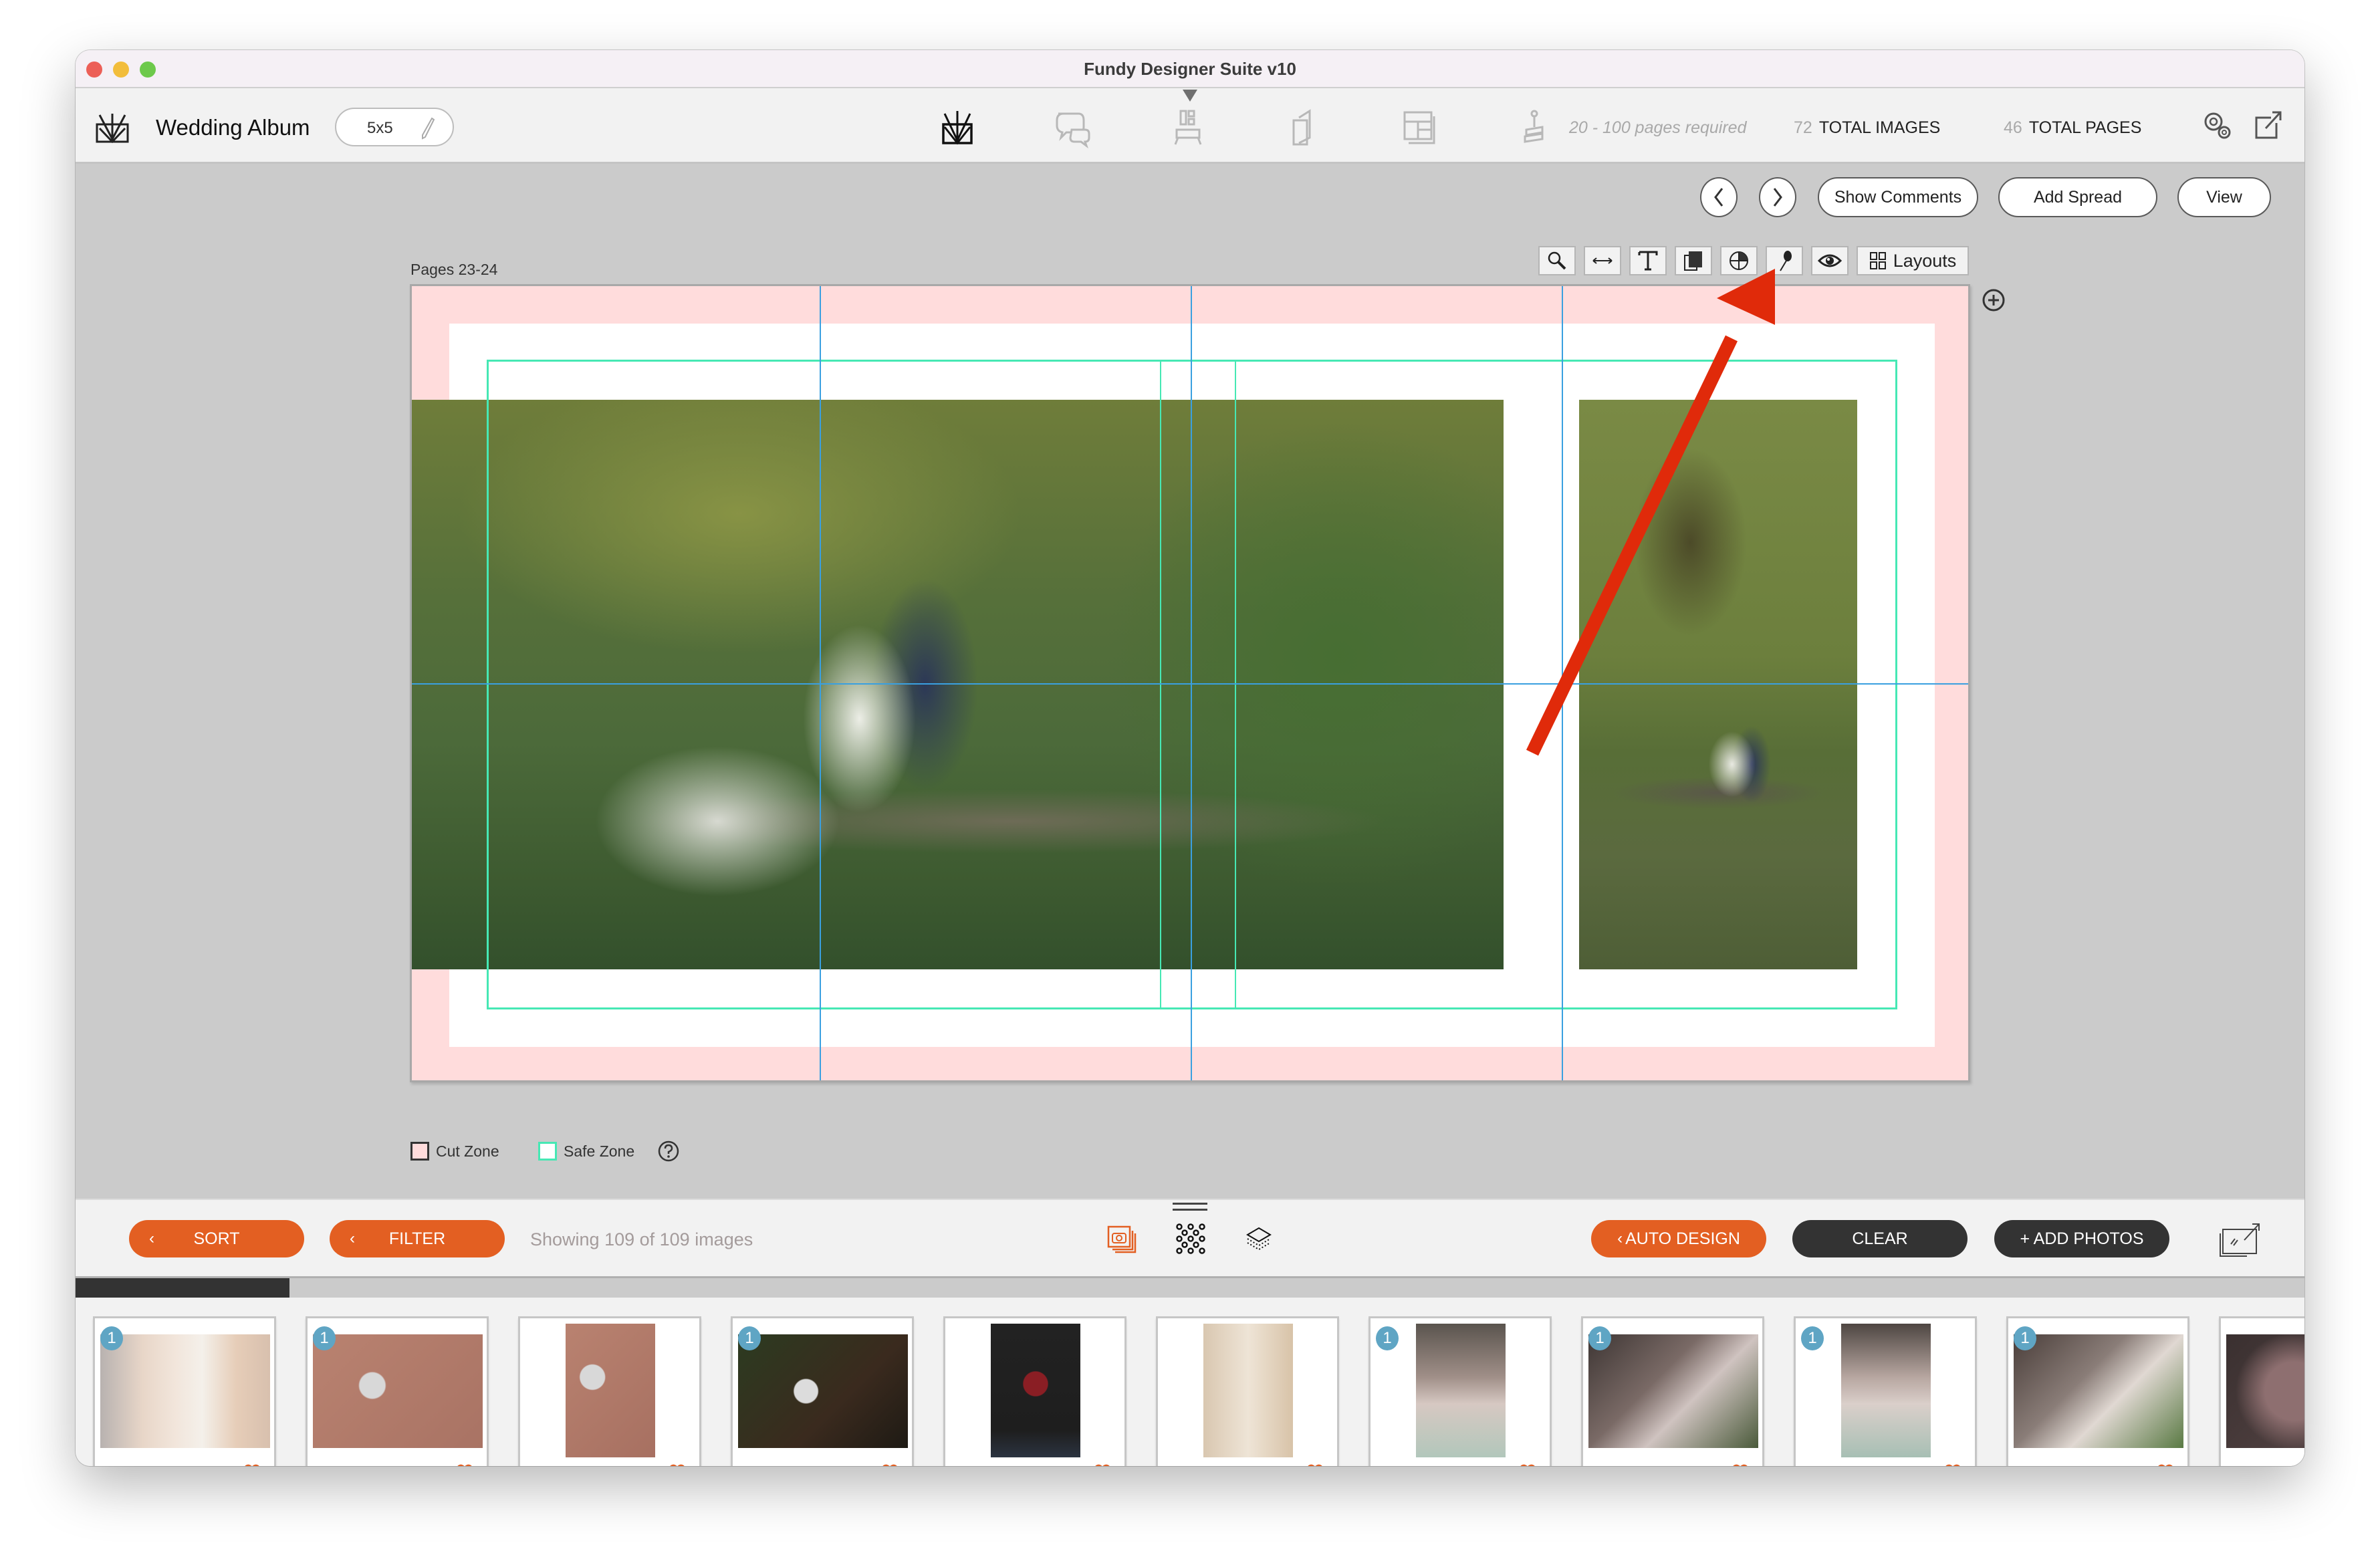 The height and width of the screenshot is (1567, 2380). Describe the element at coordinates (1303, 128) in the screenshot. I see `products-mode-icon` at that location.